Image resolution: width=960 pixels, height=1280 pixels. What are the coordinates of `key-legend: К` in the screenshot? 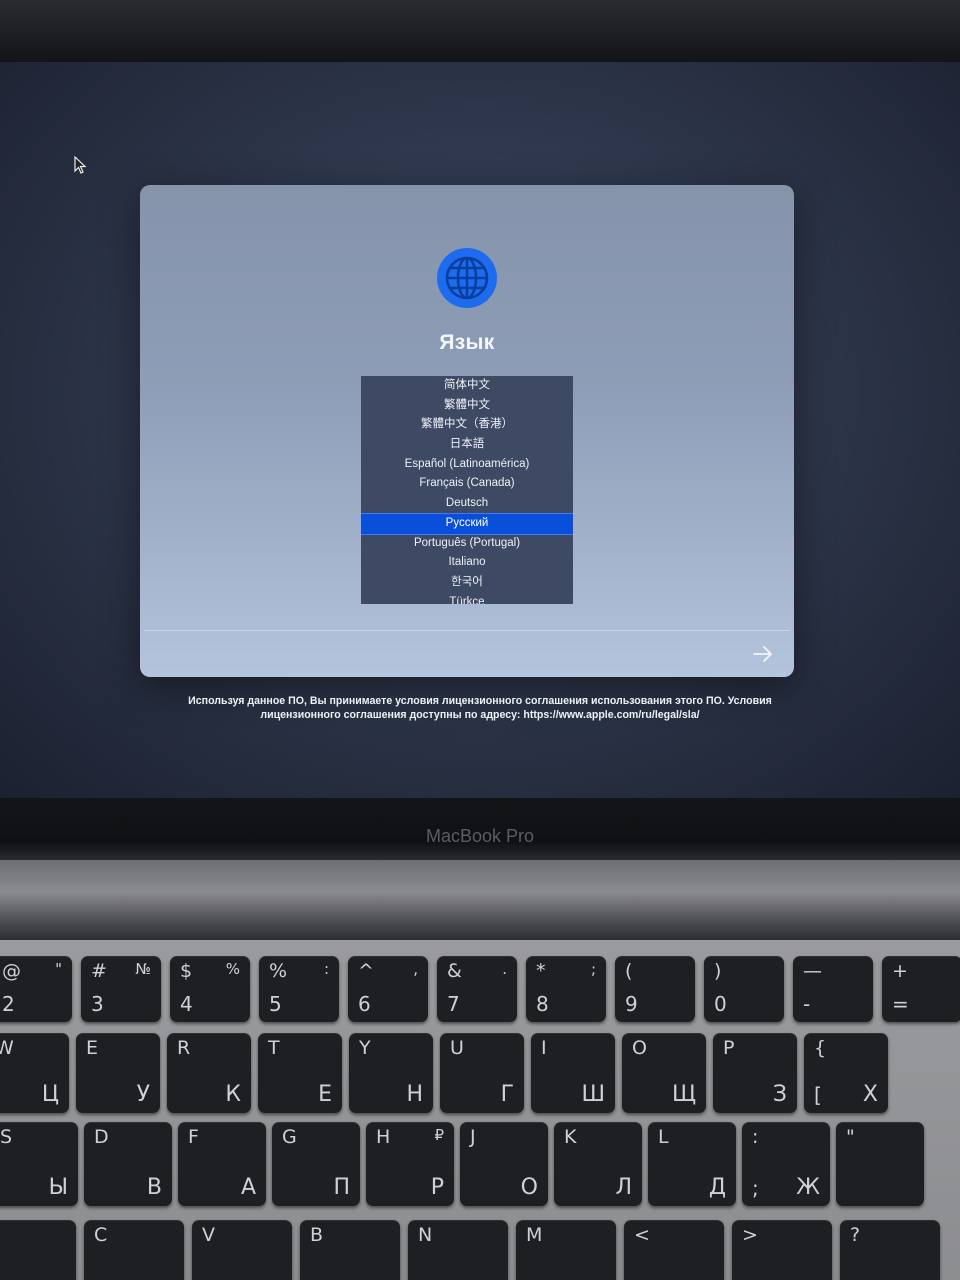 It's located at (233, 1094).